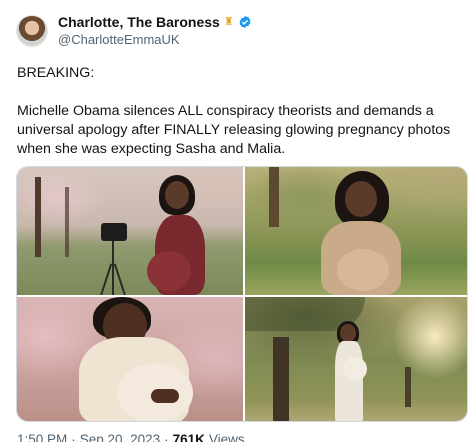 This screenshot has height=442, width=473. What do you see at coordinates (32, 31) in the screenshot?
I see `avatar` at bounding box center [32, 31].